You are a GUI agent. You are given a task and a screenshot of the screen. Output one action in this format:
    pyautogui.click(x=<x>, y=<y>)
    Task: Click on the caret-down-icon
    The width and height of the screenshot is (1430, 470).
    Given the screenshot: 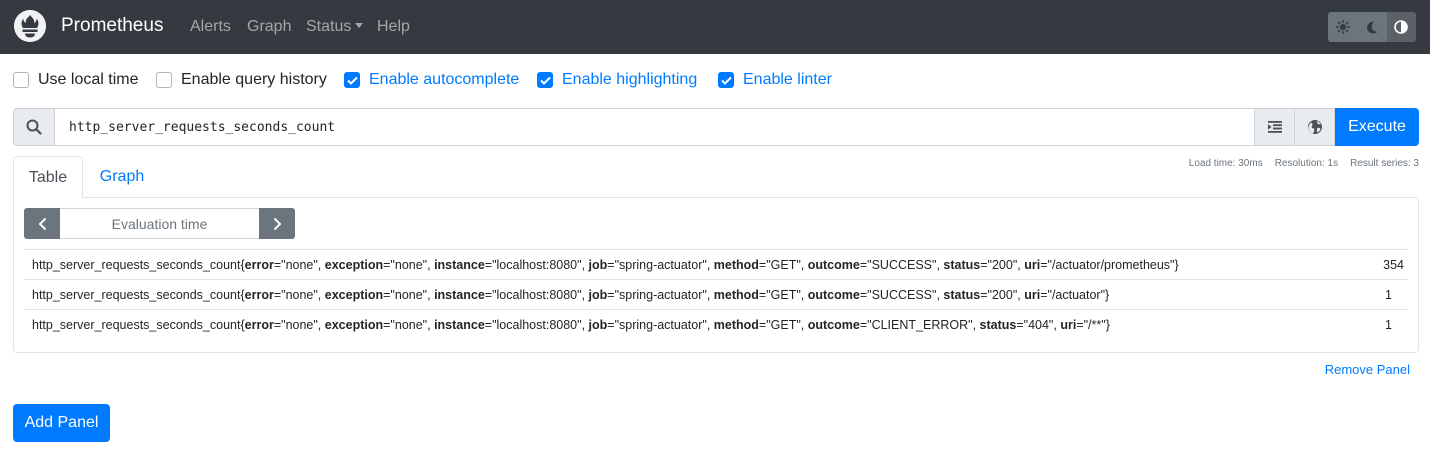 What is the action you would take?
    pyautogui.click(x=359, y=25)
    